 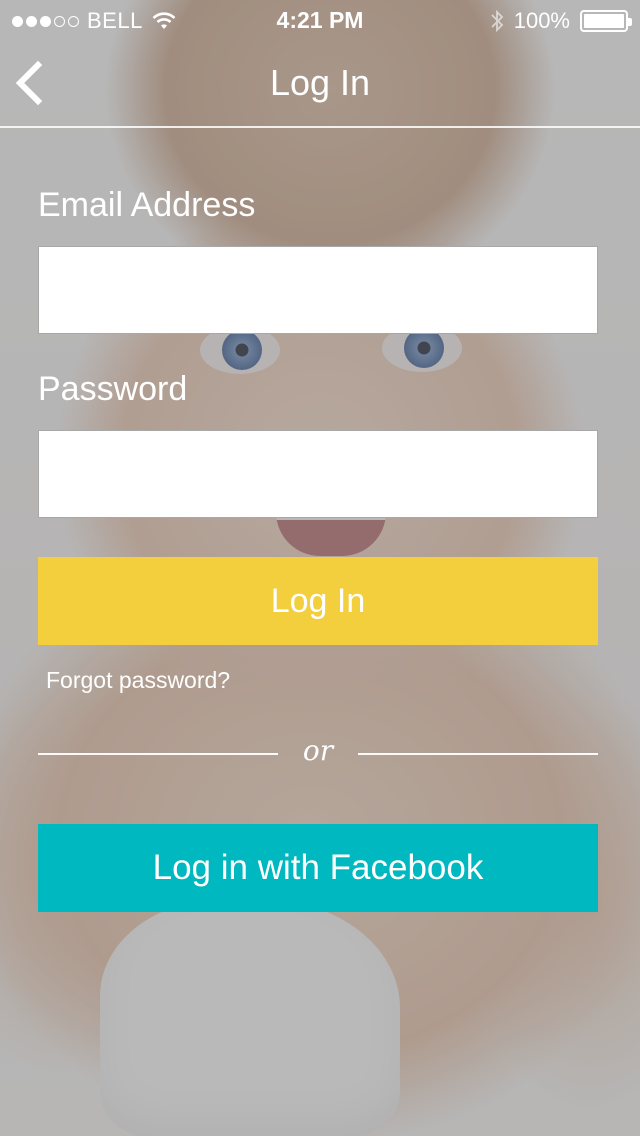 I want to click on forgot-password-link: Forgot password?, so click(x=138, y=680).